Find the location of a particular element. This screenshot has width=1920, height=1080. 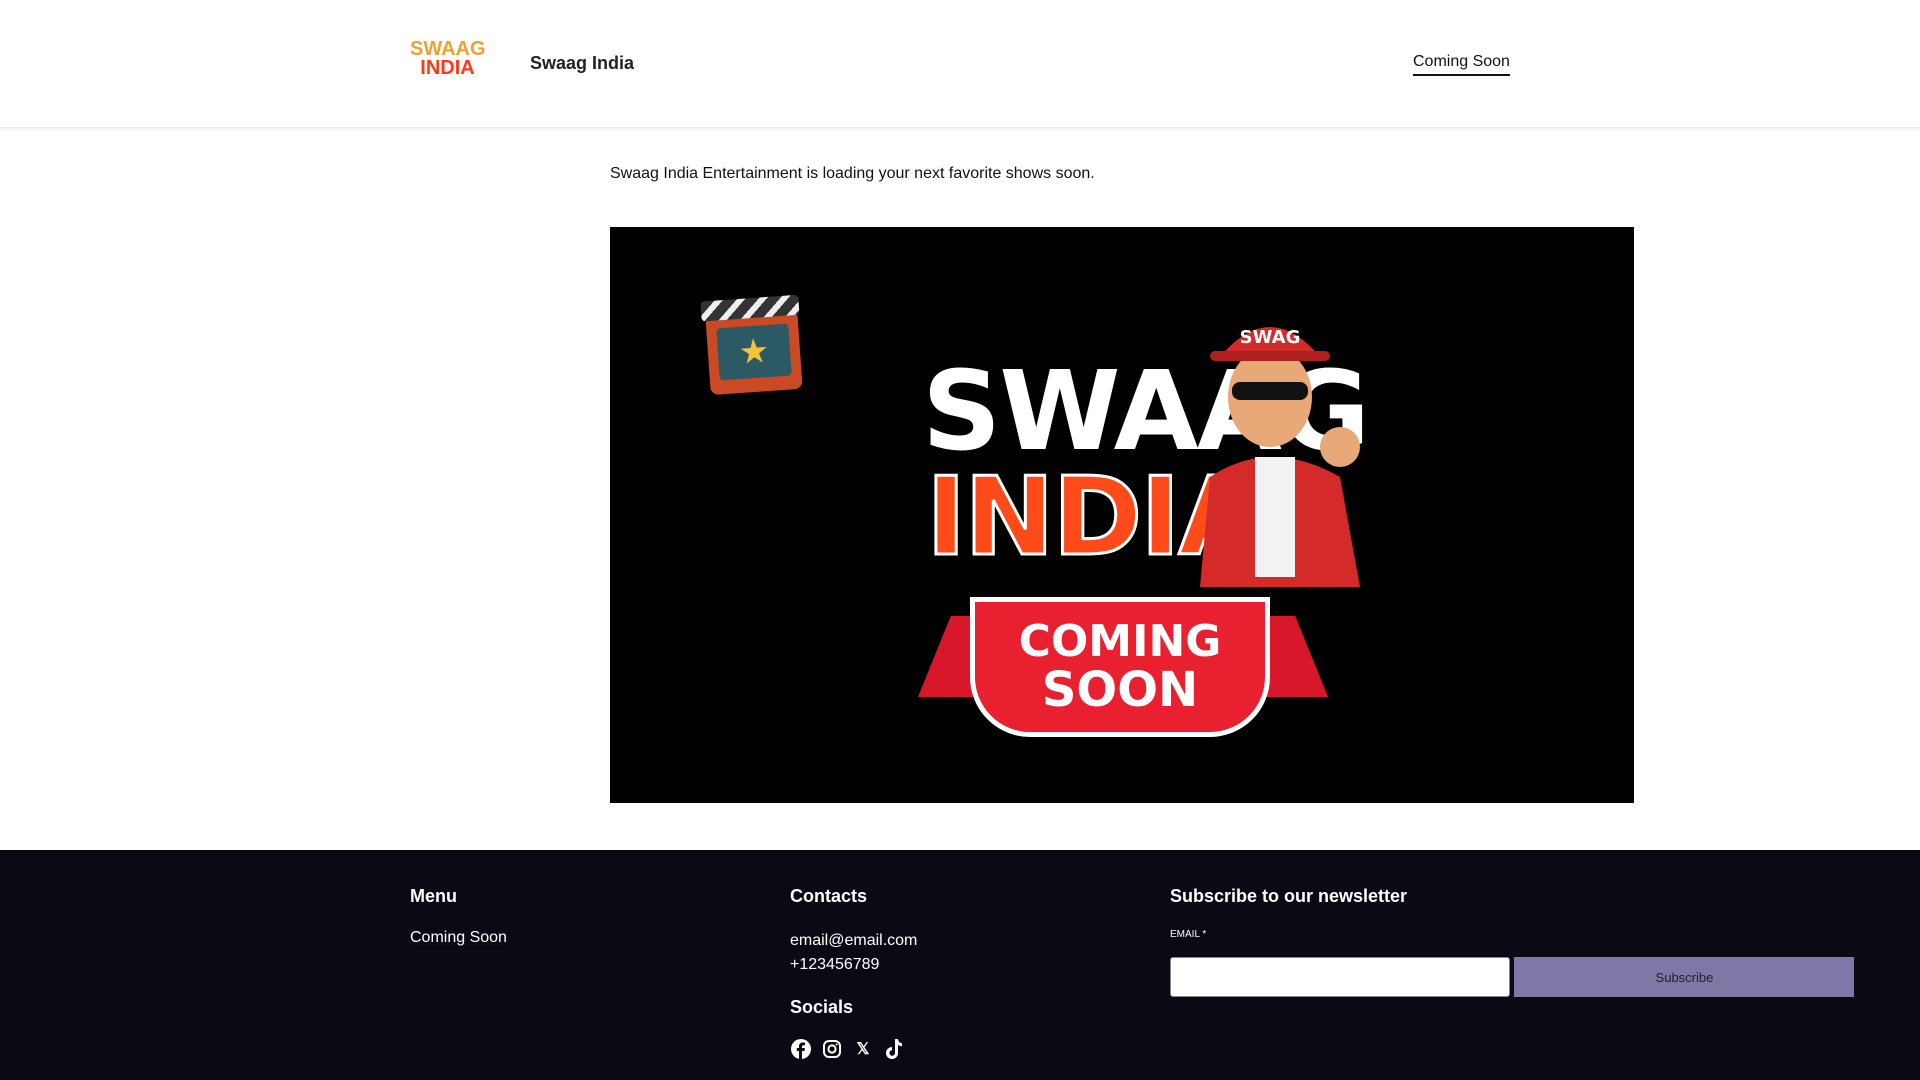

email-label: EMAIL * is located at coordinates (1188, 934).